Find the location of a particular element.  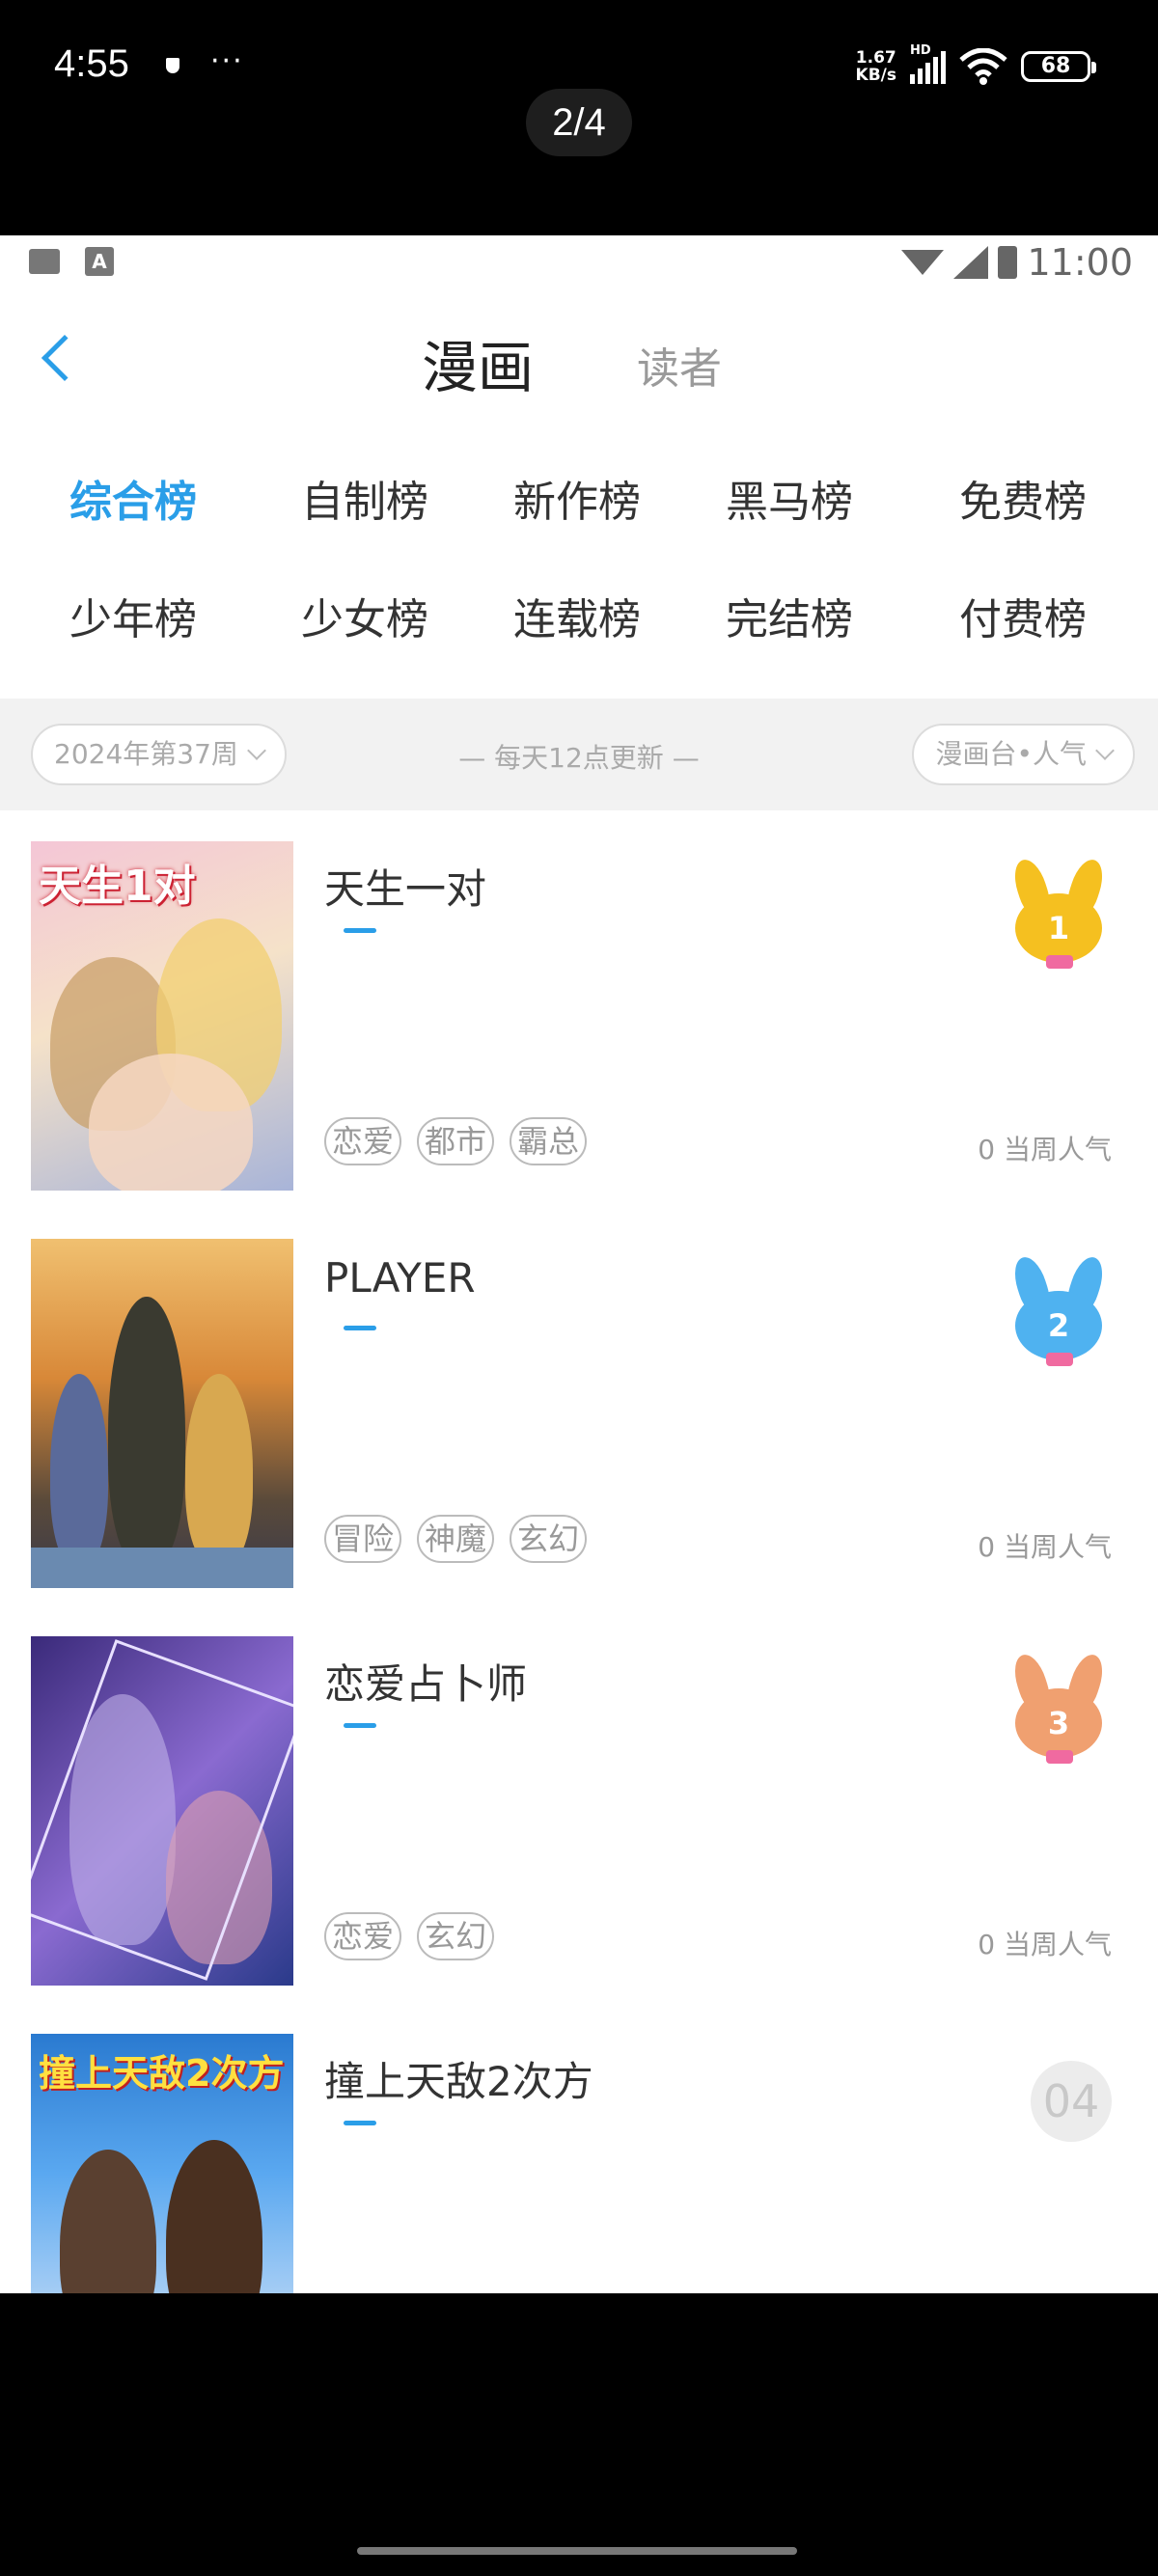

tag-list: 恋爱 都市 霸总 is located at coordinates (456, 1141).